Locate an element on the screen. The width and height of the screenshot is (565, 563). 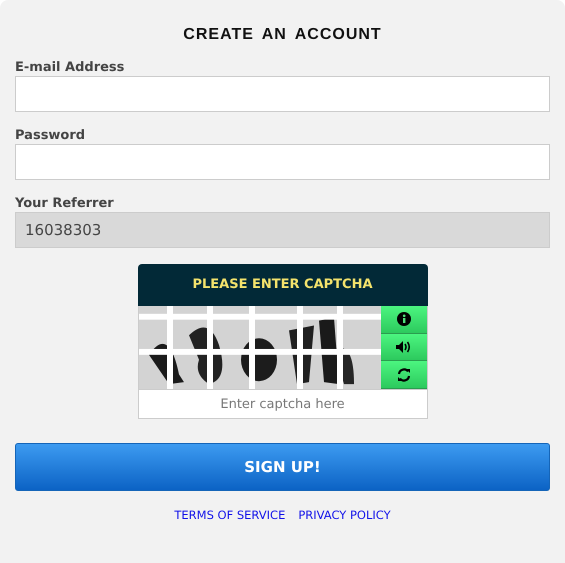
info-button is located at coordinates (403, 320).